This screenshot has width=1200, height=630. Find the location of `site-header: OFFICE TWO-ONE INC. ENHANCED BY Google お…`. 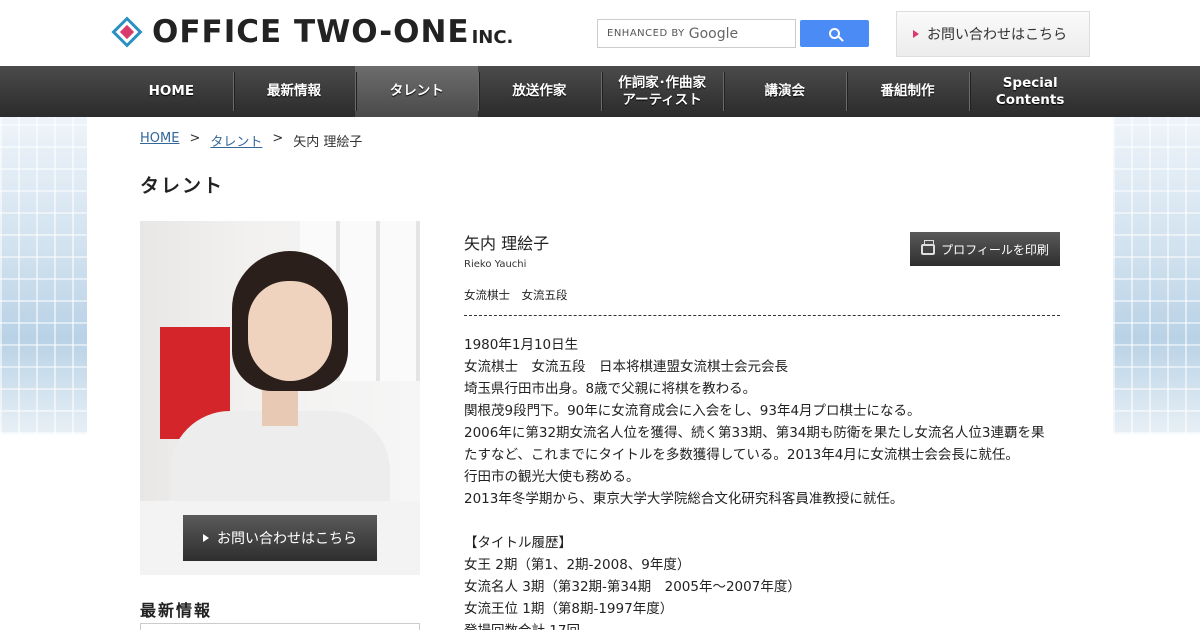

site-header: OFFICE TWO-ONE INC. ENHANCED BY Google お… is located at coordinates (600, 33).